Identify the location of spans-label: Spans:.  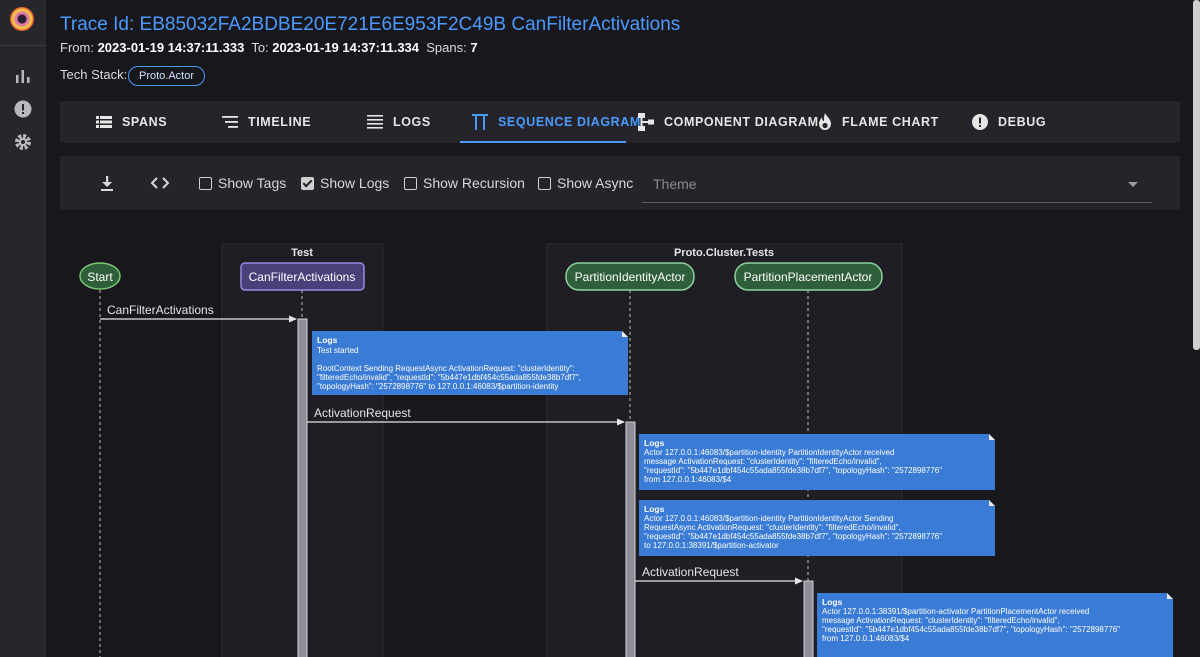
(446, 47).